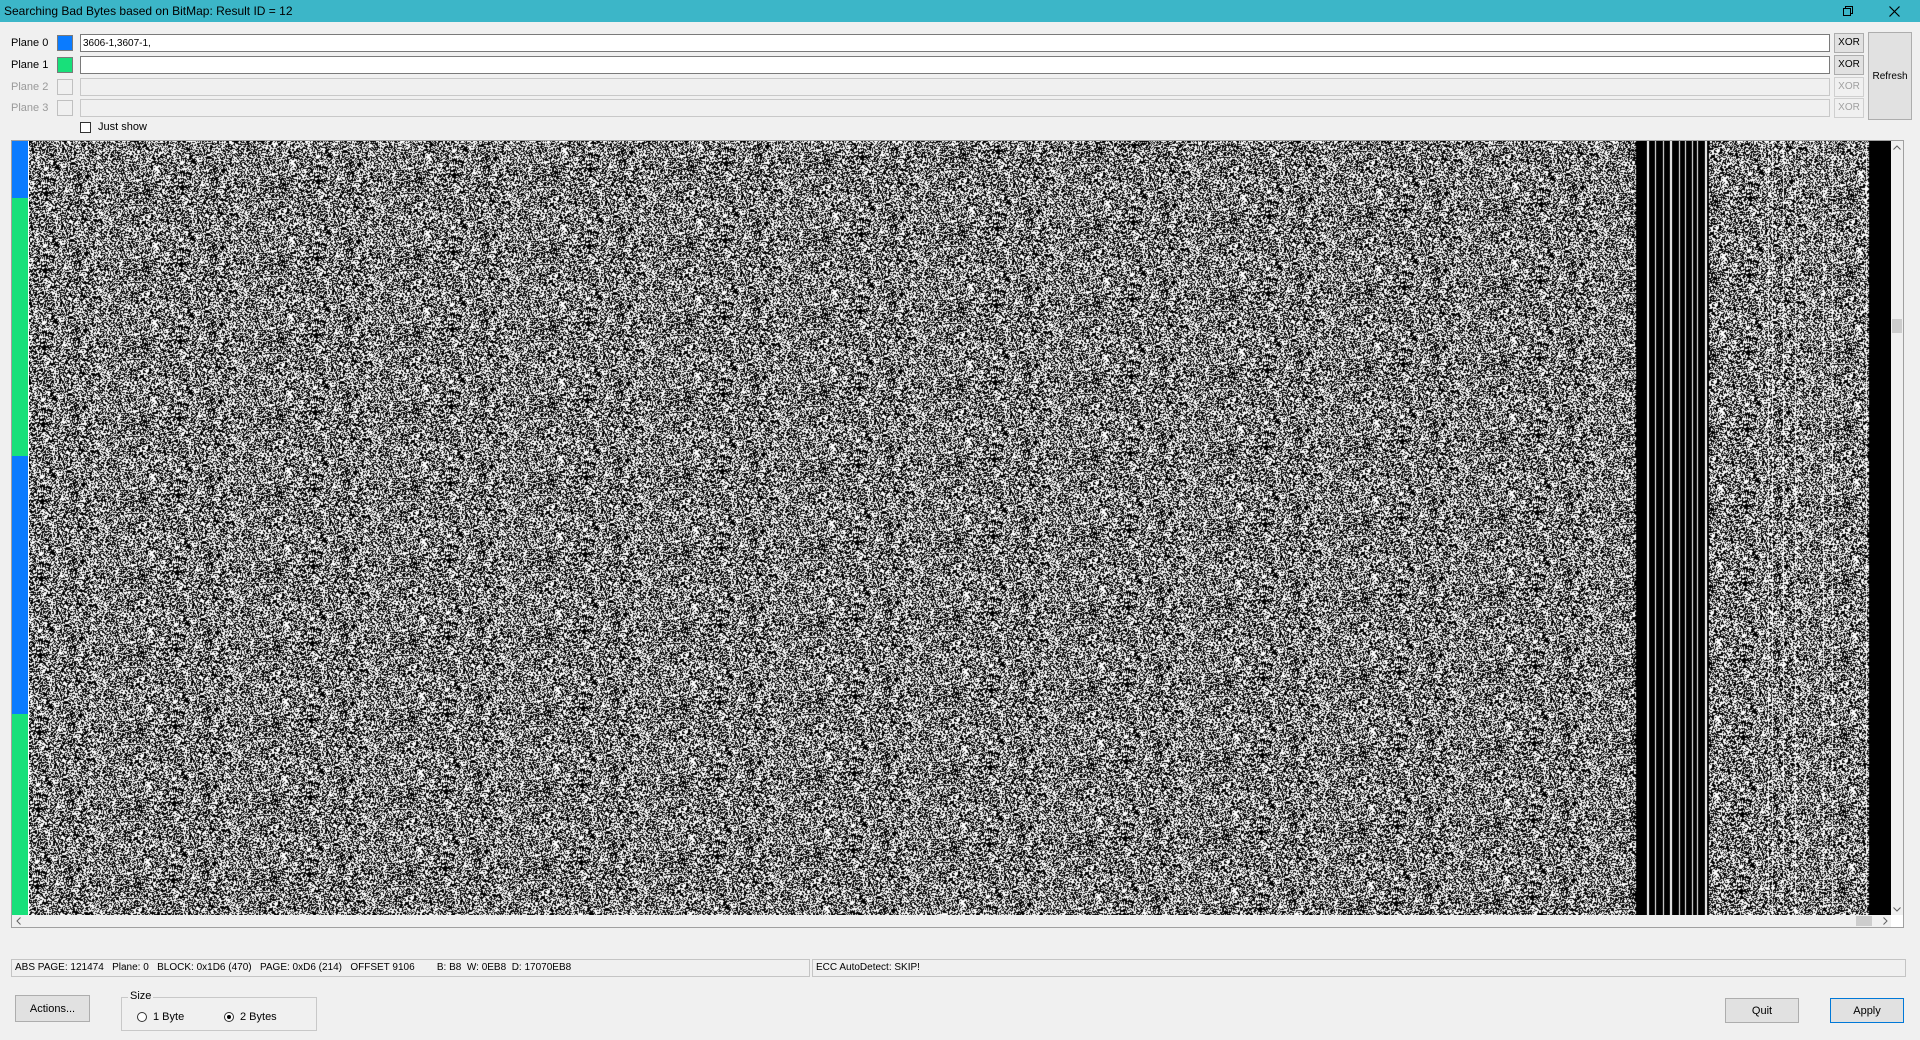 This screenshot has height=1040, width=1920. I want to click on size-2-bytes-label: 2 Bytes, so click(258, 1017).